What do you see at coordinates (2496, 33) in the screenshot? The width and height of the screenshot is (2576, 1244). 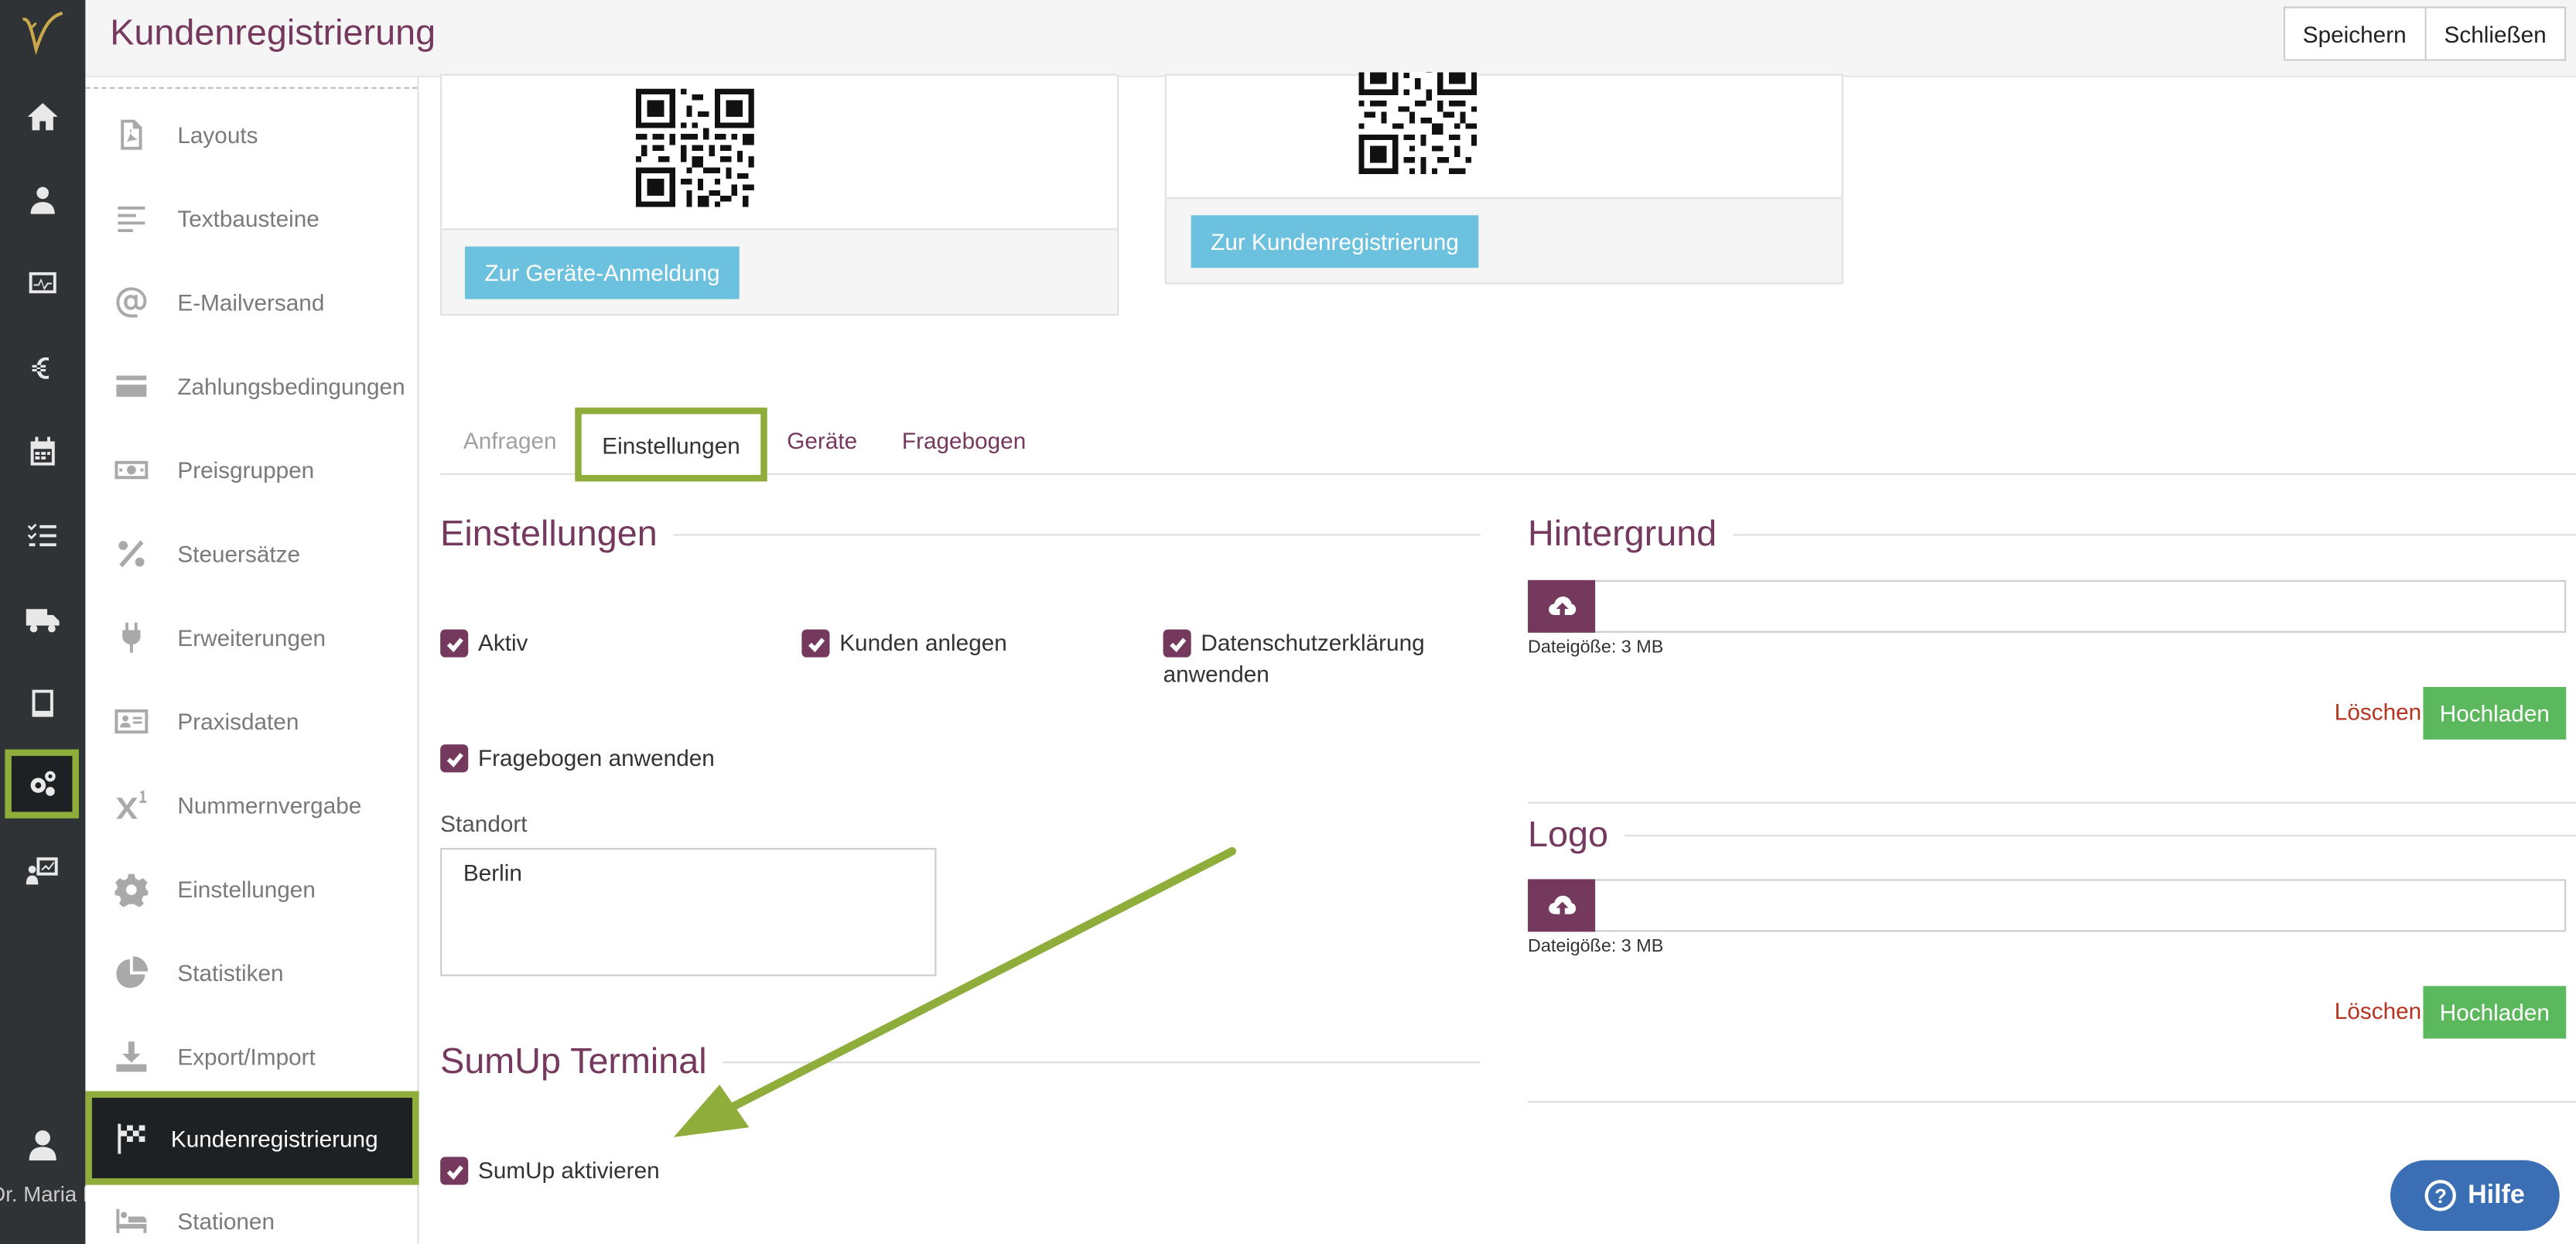 I see `close-button: Schließen` at bounding box center [2496, 33].